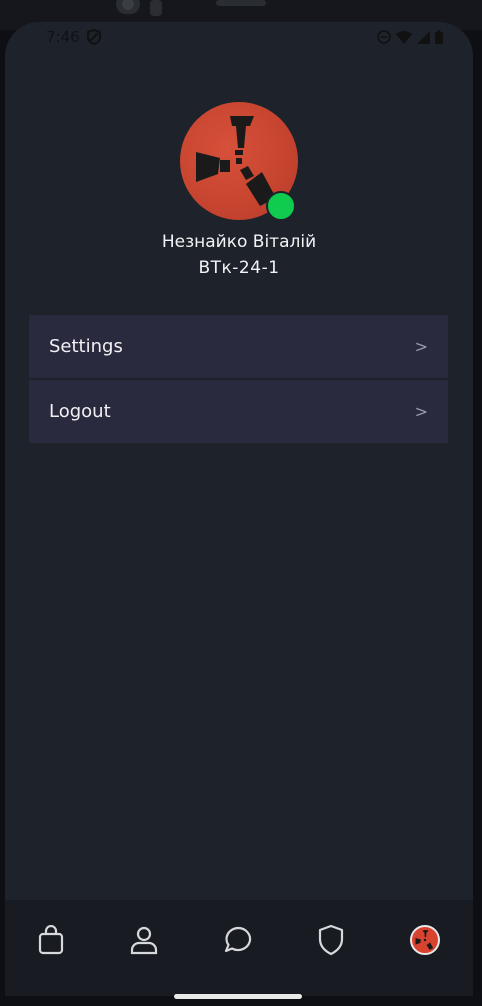 This screenshot has width=482, height=1006. What do you see at coordinates (238, 411) in the screenshot?
I see `logout-menu-item: Logout >` at bounding box center [238, 411].